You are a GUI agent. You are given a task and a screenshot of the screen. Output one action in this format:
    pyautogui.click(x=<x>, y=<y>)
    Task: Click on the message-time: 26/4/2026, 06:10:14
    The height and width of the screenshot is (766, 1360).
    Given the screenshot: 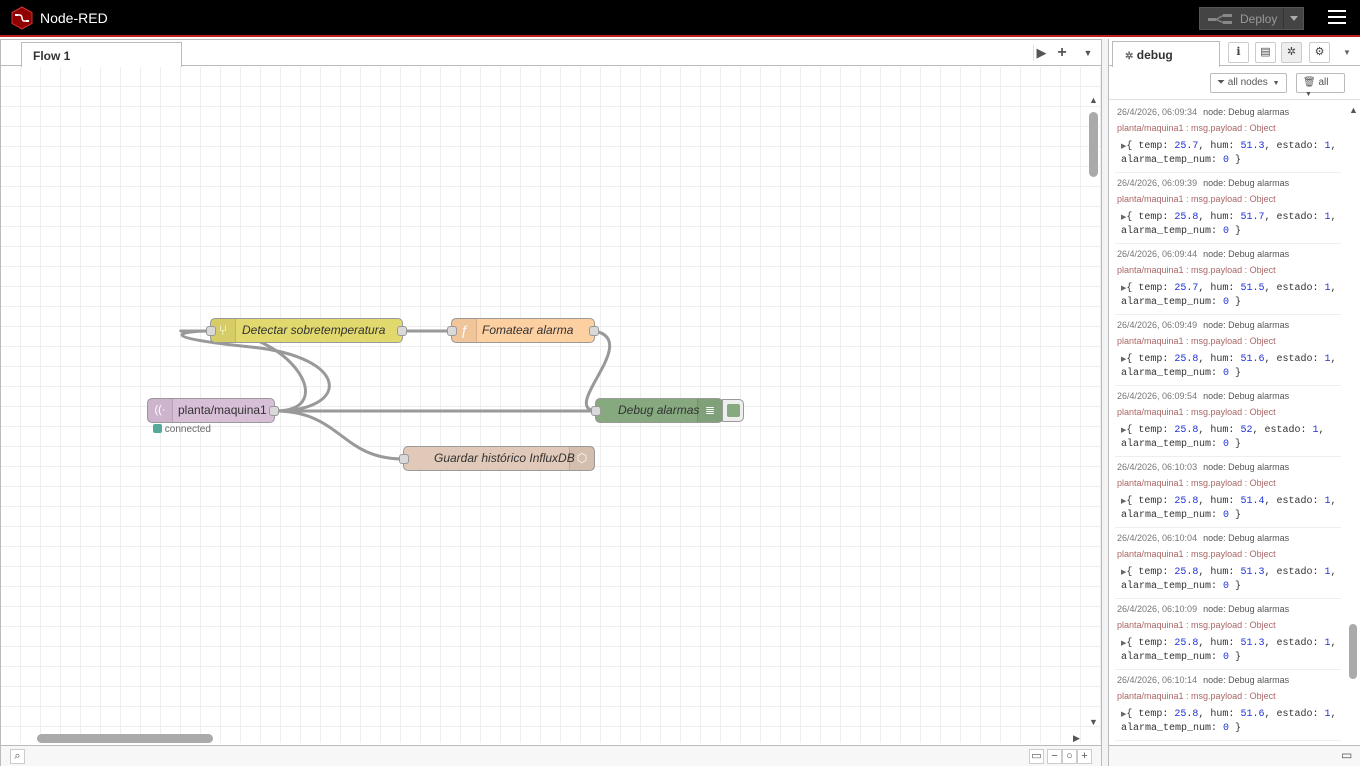 What is the action you would take?
    pyautogui.click(x=1157, y=680)
    